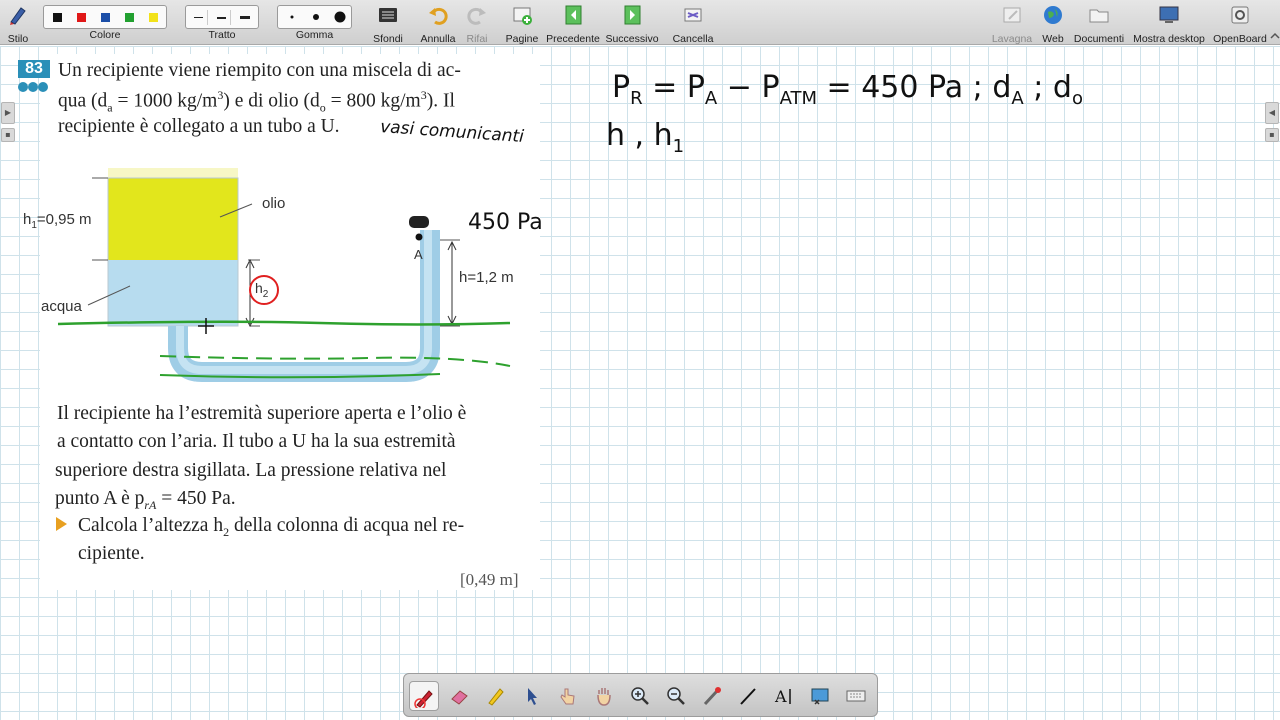 The height and width of the screenshot is (720, 1280). What do you see at coordinates (61, 306) in the screenshot?
I see `water-label: acqua` at bounding box center [61, 306].